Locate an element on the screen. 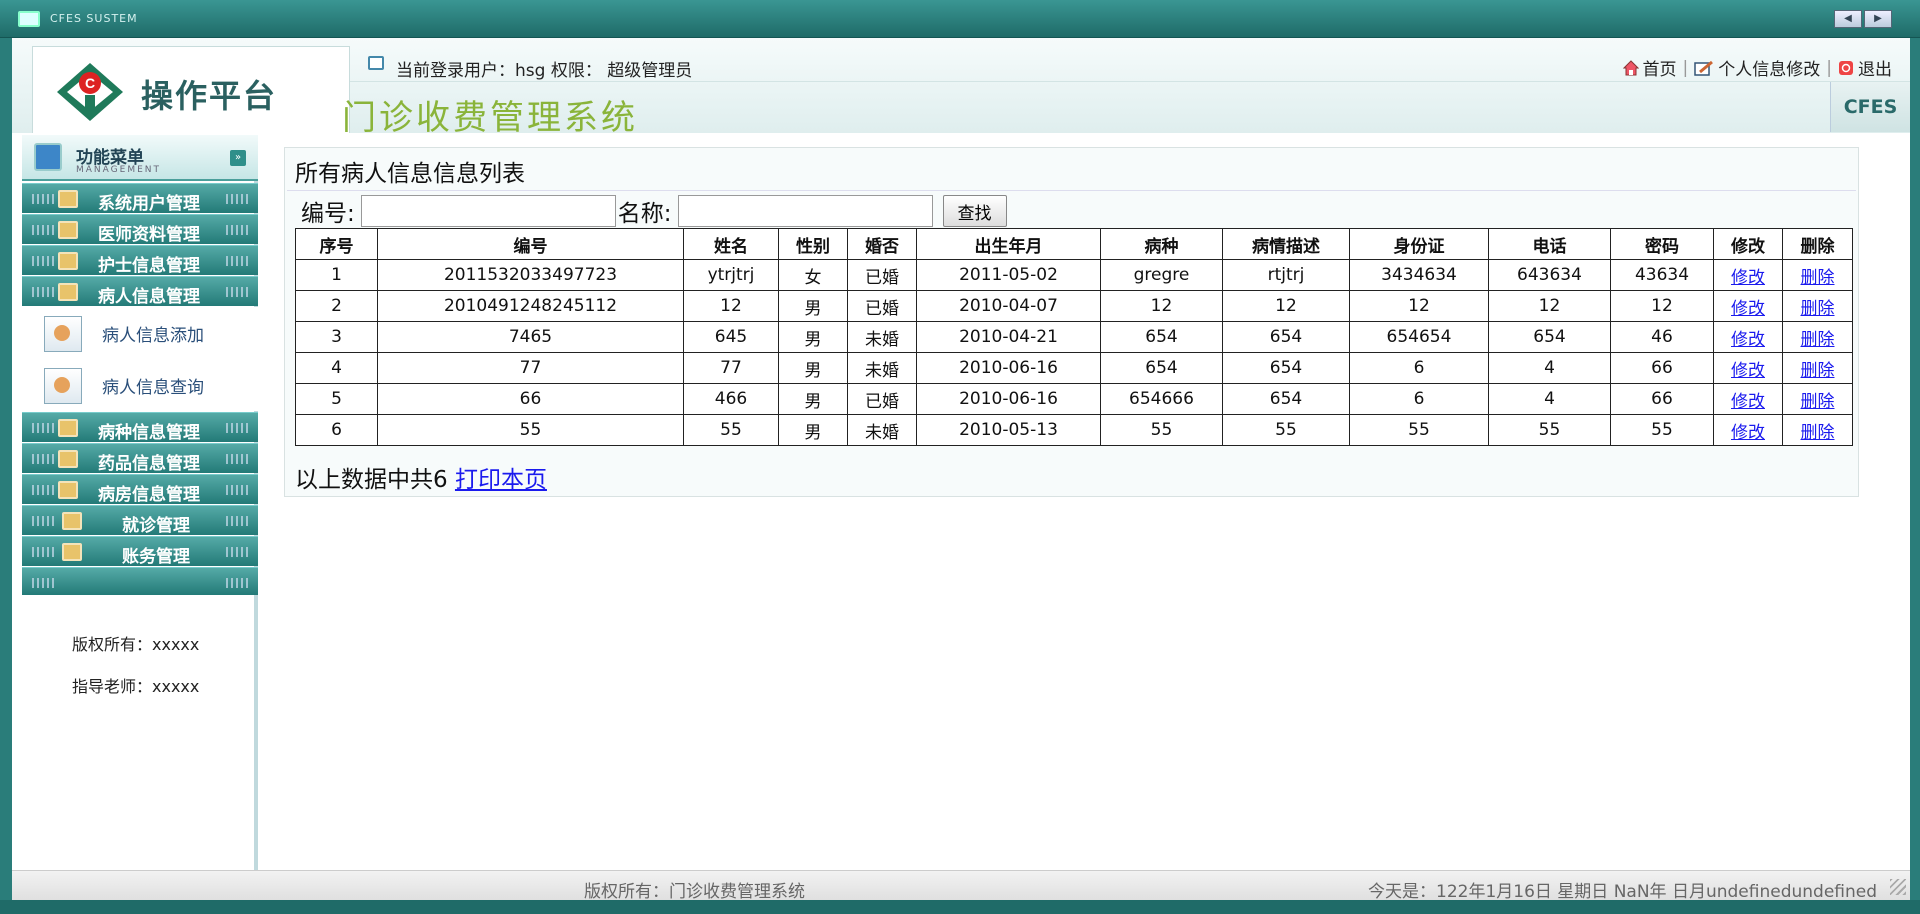  sidebar-item-doctor: 医师资料管理 is located at coordinates (140, 229).